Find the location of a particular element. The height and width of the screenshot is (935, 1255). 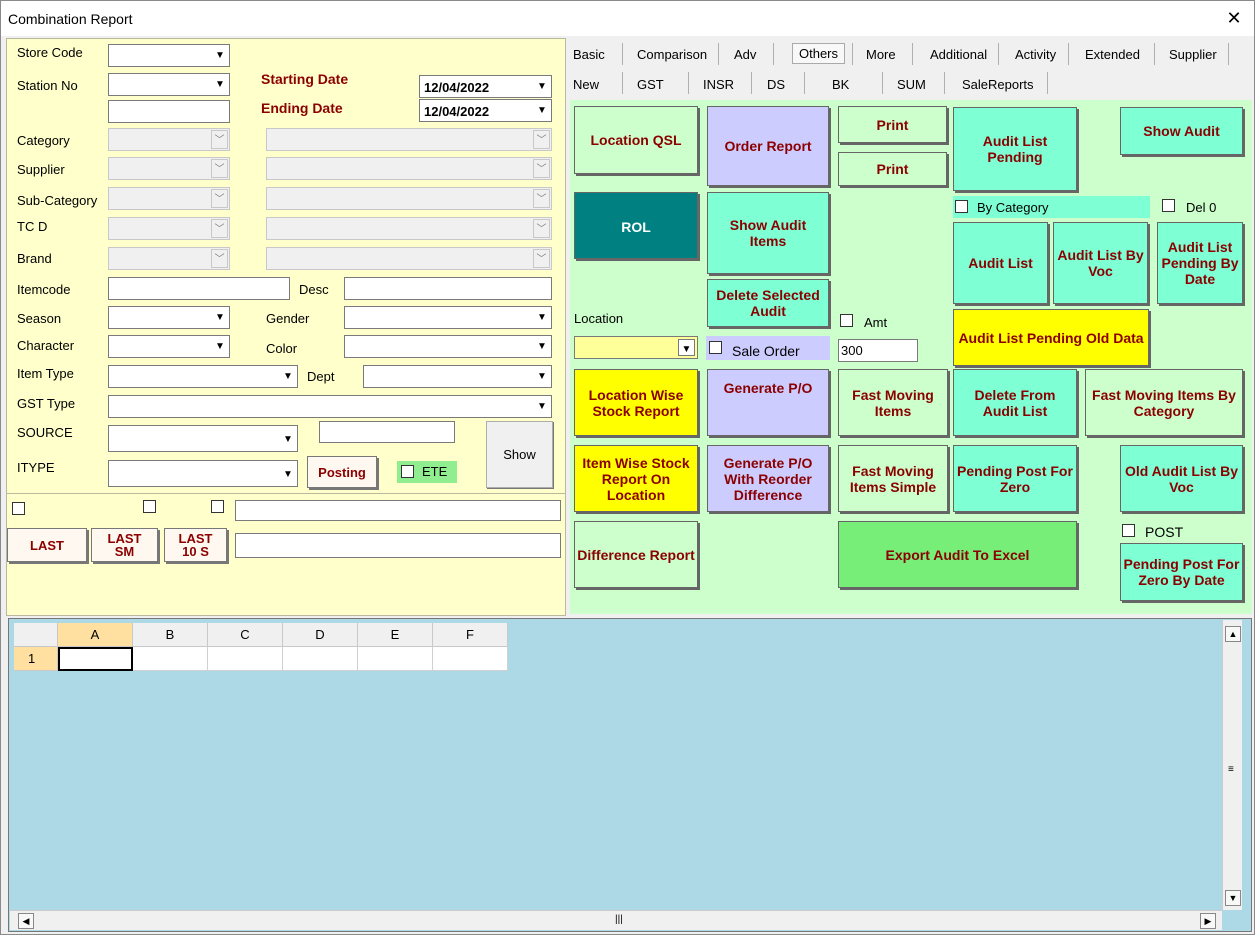

ending-date-picker: 12/04/2022 ▼ is located at coordinates (485, 110).